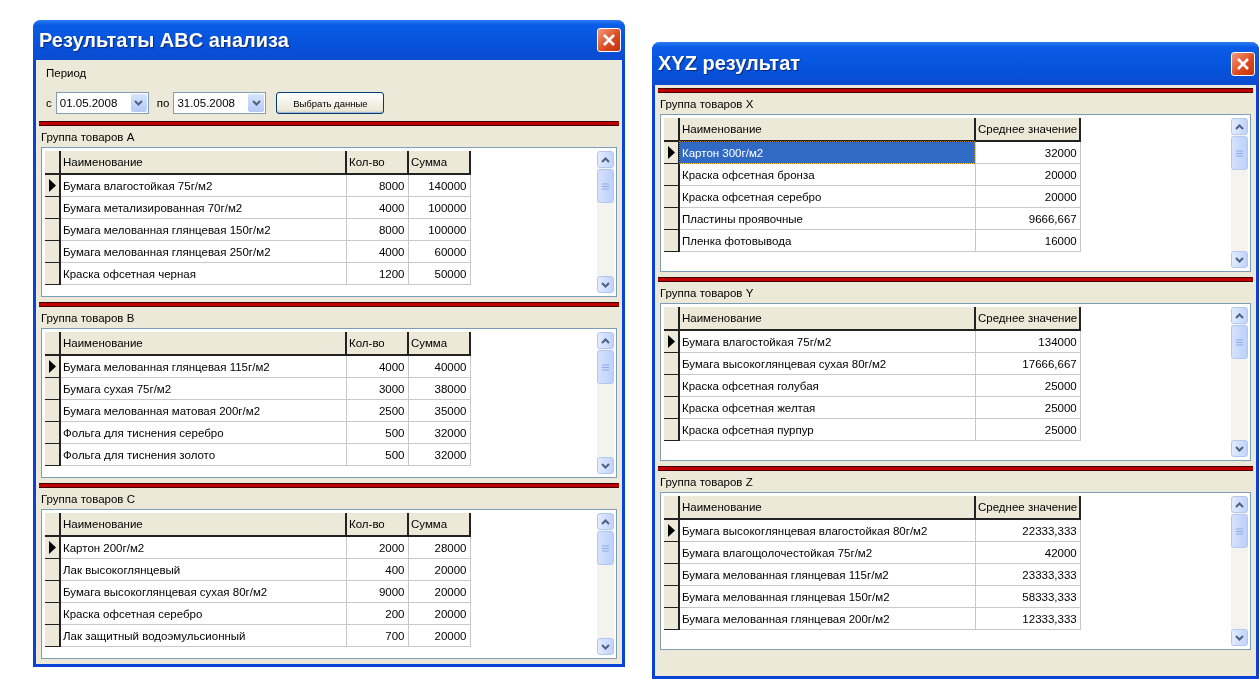 This screenshot has height=679, width=1259. What do you see at coordinates (102, 103) in the screenshot?
I see `date-field: 01.05.2008` at bounding box center [102, 103].